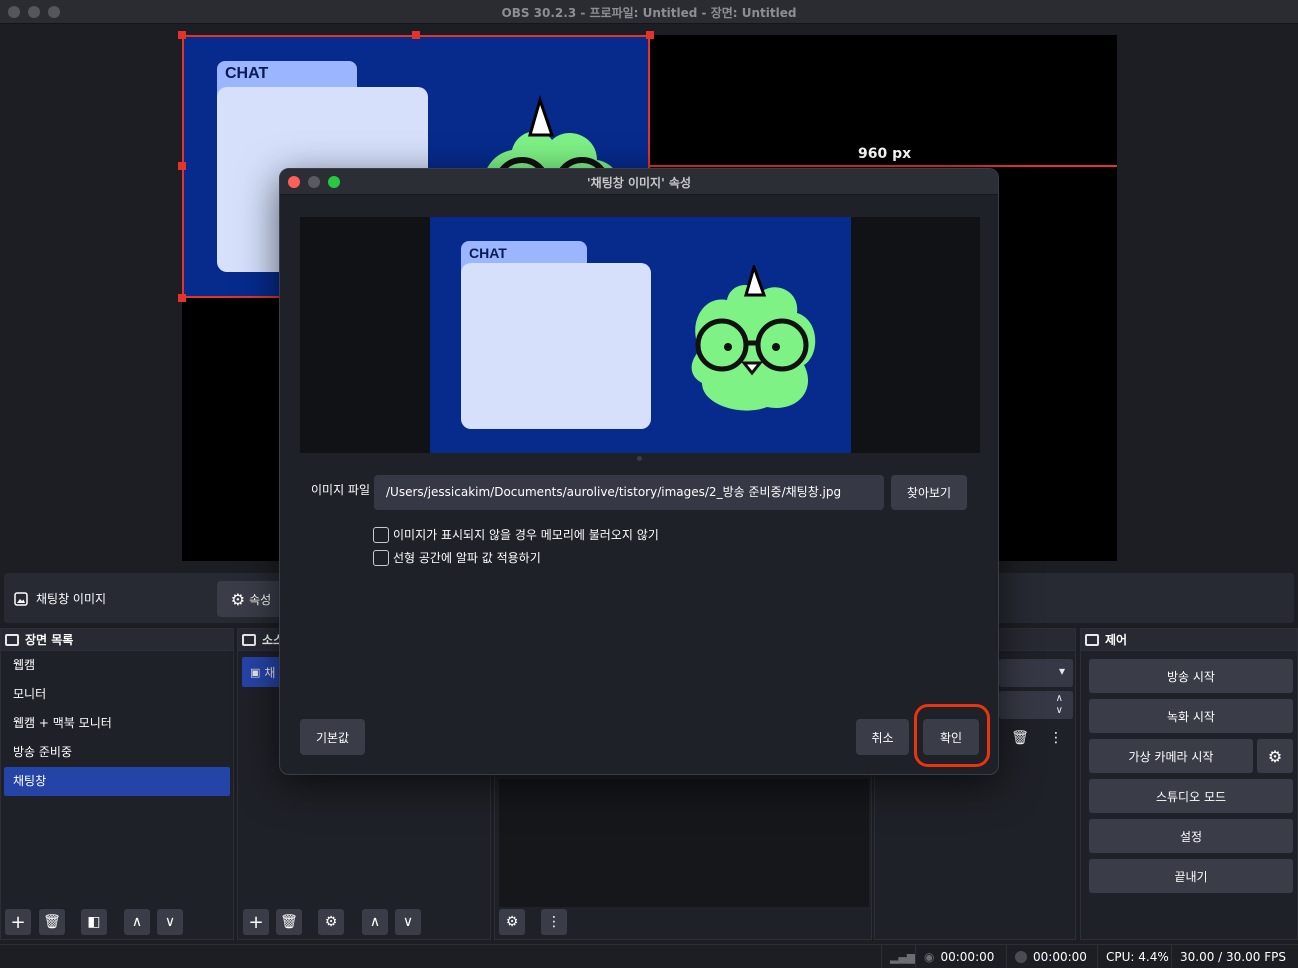 Image resolution: width=1298 pixels, height=968 pixels. I want to click on scenes-title: 장면 목록, so click(49, 640).